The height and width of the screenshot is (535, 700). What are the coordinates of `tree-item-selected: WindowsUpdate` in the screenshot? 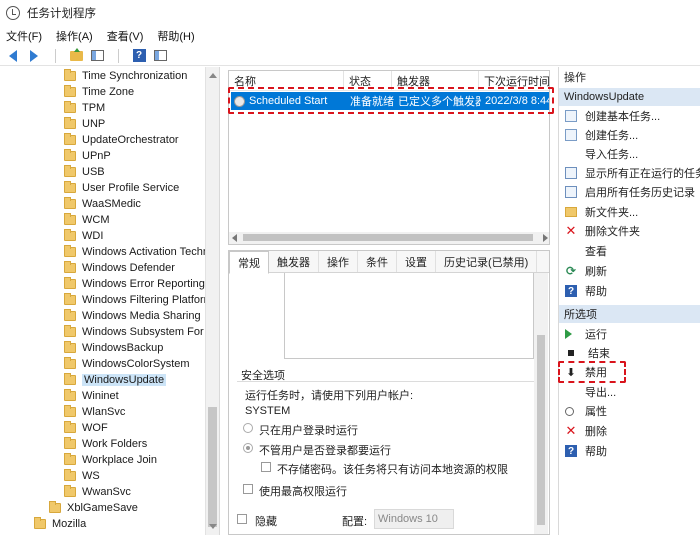 It's located at (115, 380).